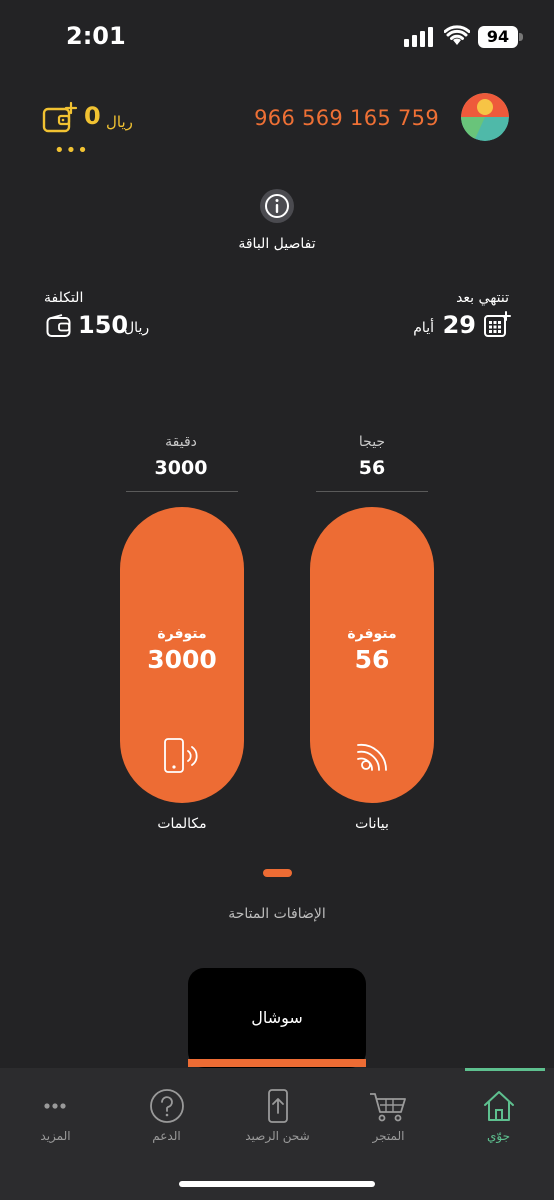 This screenshot has width=554, height=1200. Describe the element at coordinates (372, 824) in the screenshot. I see `data-caption: بيانات` at that location.